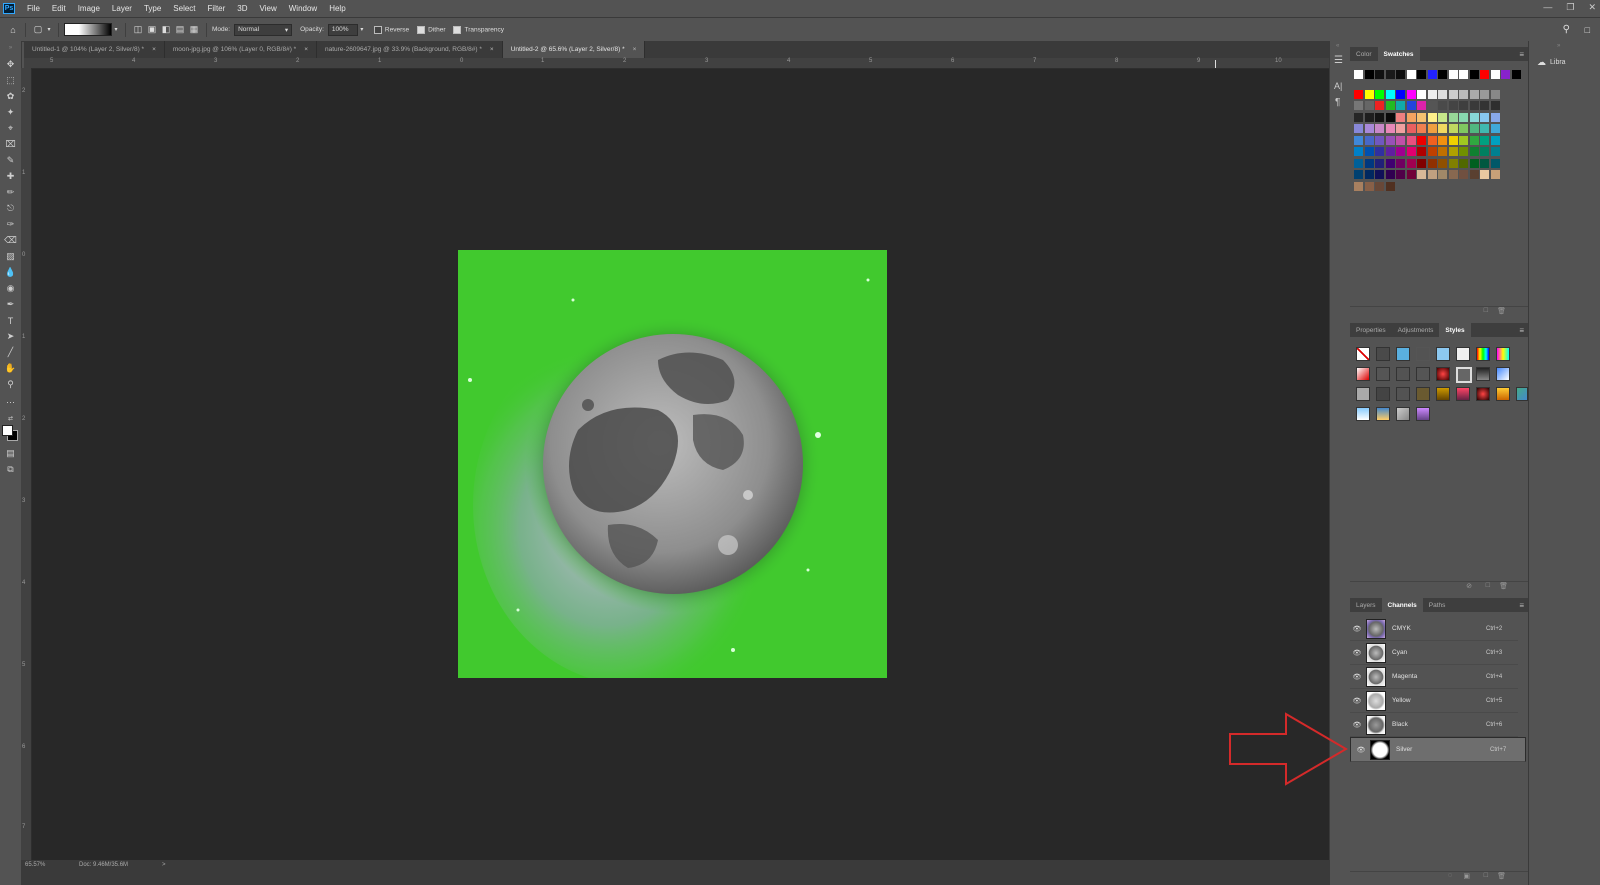 Image resolution: width=1600 pixels, height=885 pixels. Describe the element at coordinates (10, 240) in the screenshot. I see `eraser-tool-icon: ⌫` at that location.